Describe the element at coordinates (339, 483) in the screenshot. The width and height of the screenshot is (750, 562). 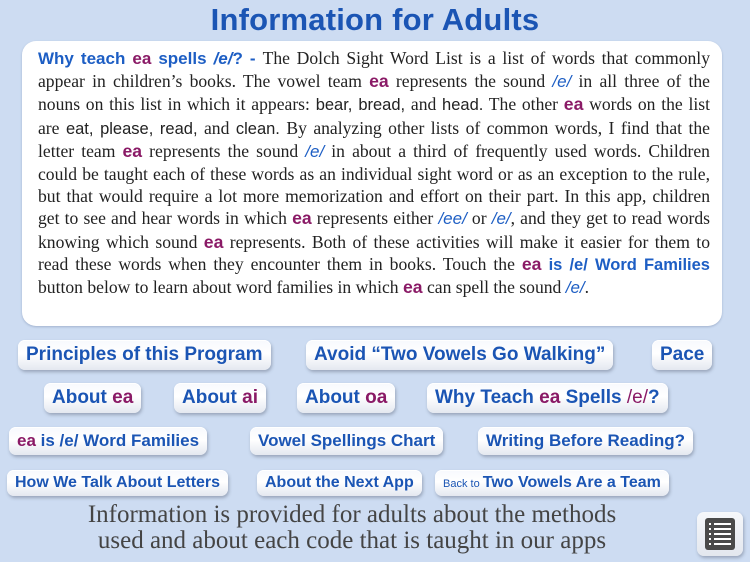
I see `next-app-button: About the Next App` at that location.